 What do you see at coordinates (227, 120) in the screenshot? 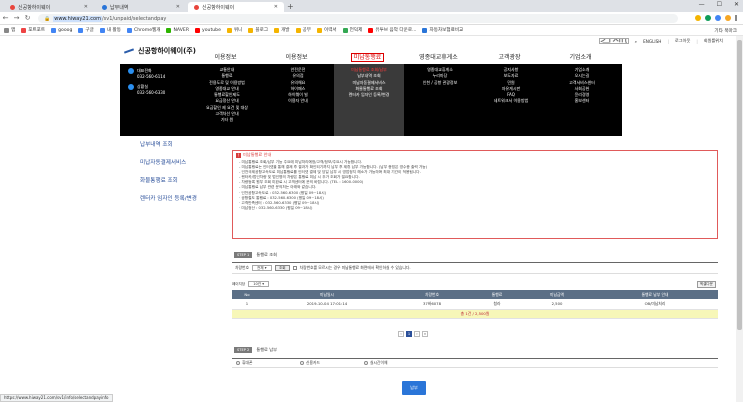
I see `mega-menu-item: 기타 원` at bounding box center [227, 120].